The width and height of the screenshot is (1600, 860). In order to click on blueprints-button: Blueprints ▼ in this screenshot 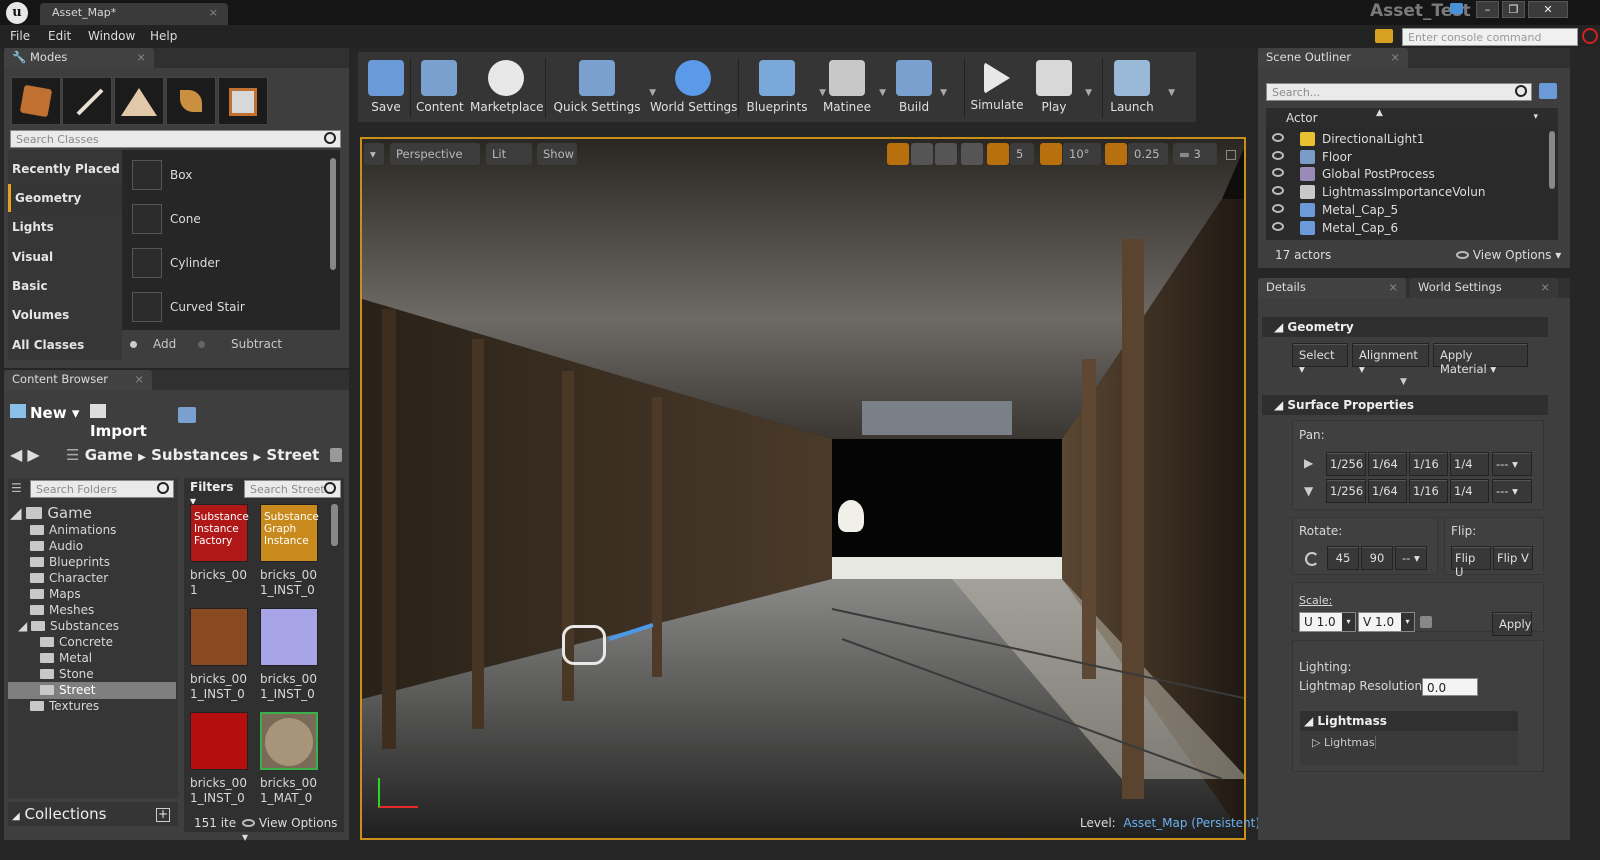, I will do `click(784, 89)`.